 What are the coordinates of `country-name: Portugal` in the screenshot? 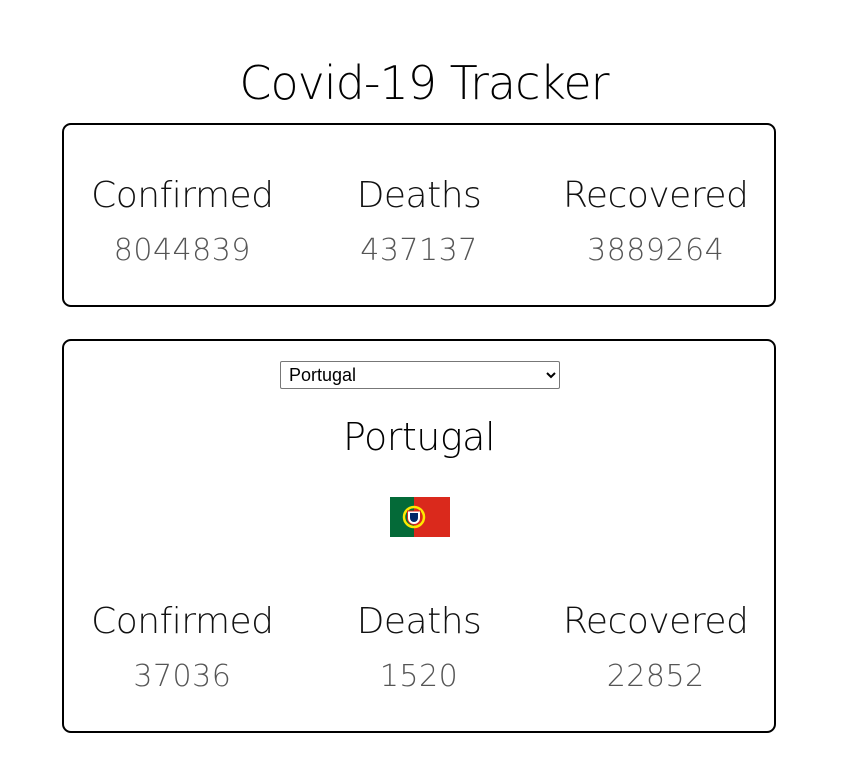 It's located at (419, 437).